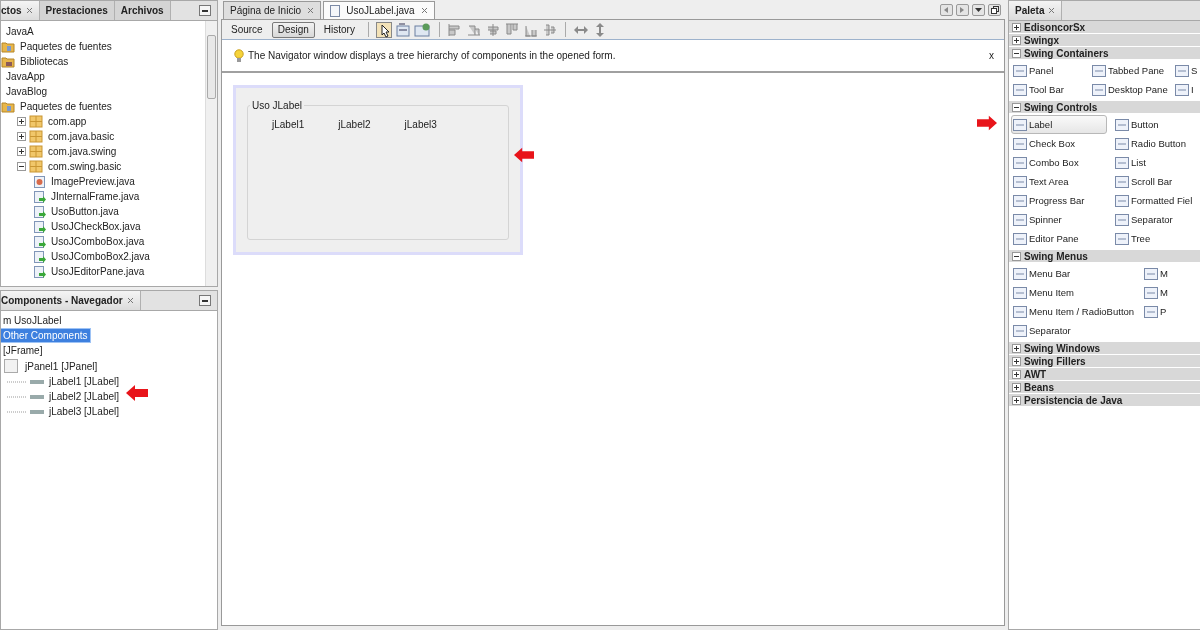 This screenshot has width=1200, height=630. What do you see at coordinates (1059, 219) in the screenshot?
I see `palette-item: Spinner` at bounding box center [1059, 219].